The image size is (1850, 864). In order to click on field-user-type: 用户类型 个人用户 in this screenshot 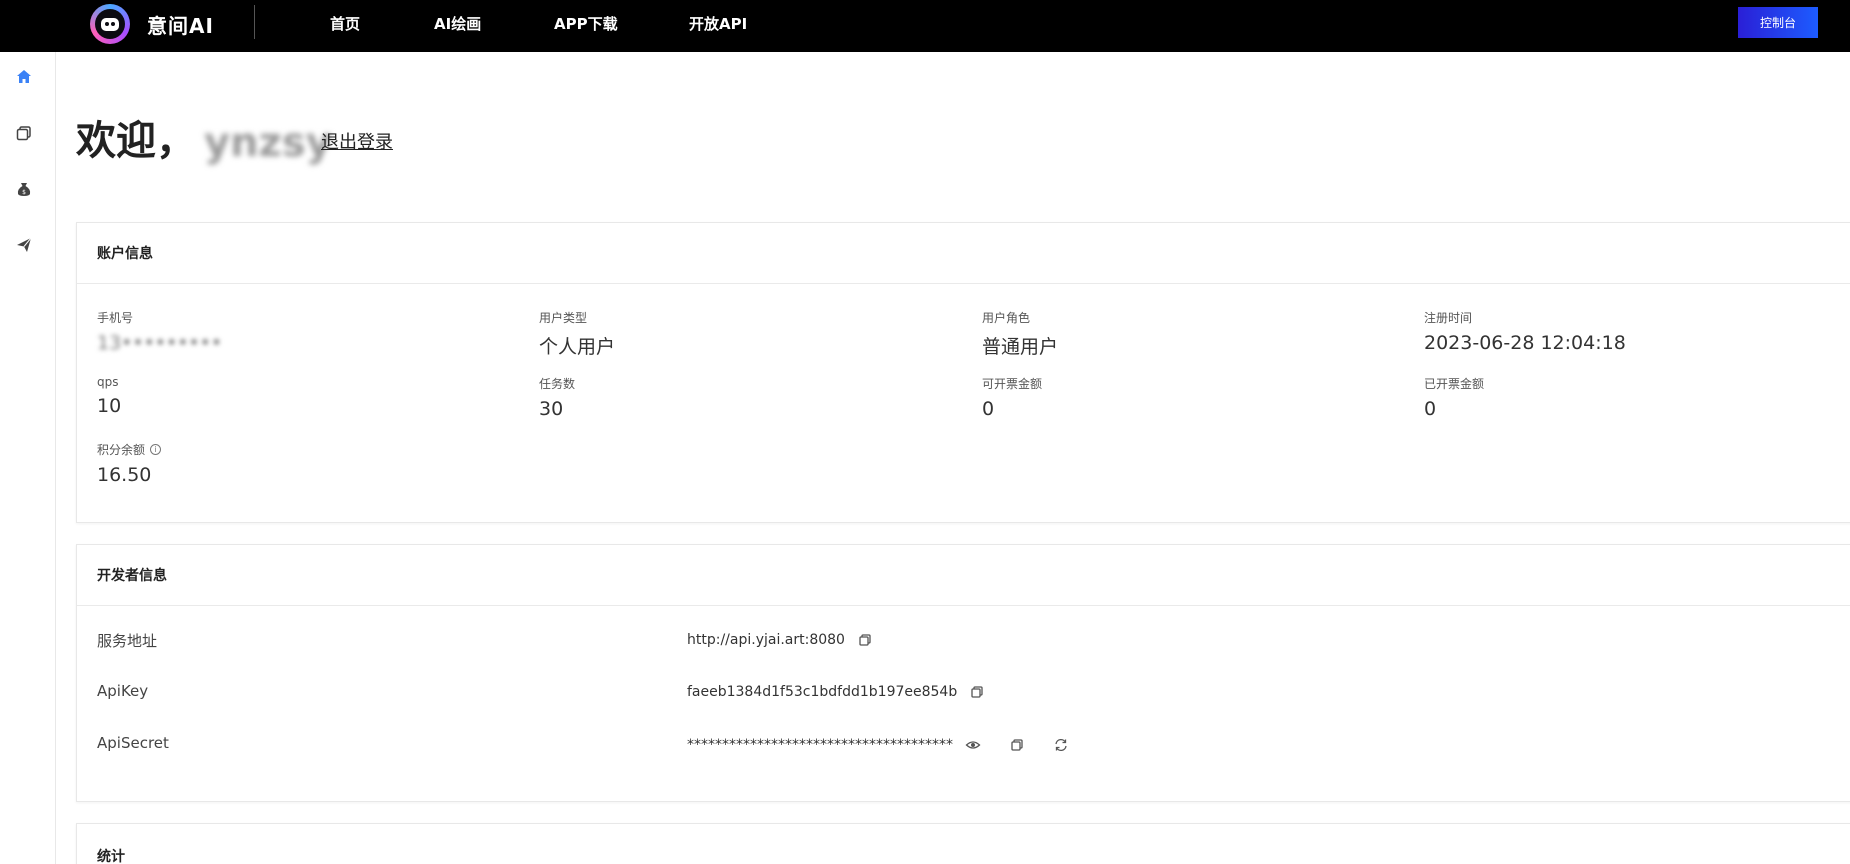, I will do `click(577, 334)`.